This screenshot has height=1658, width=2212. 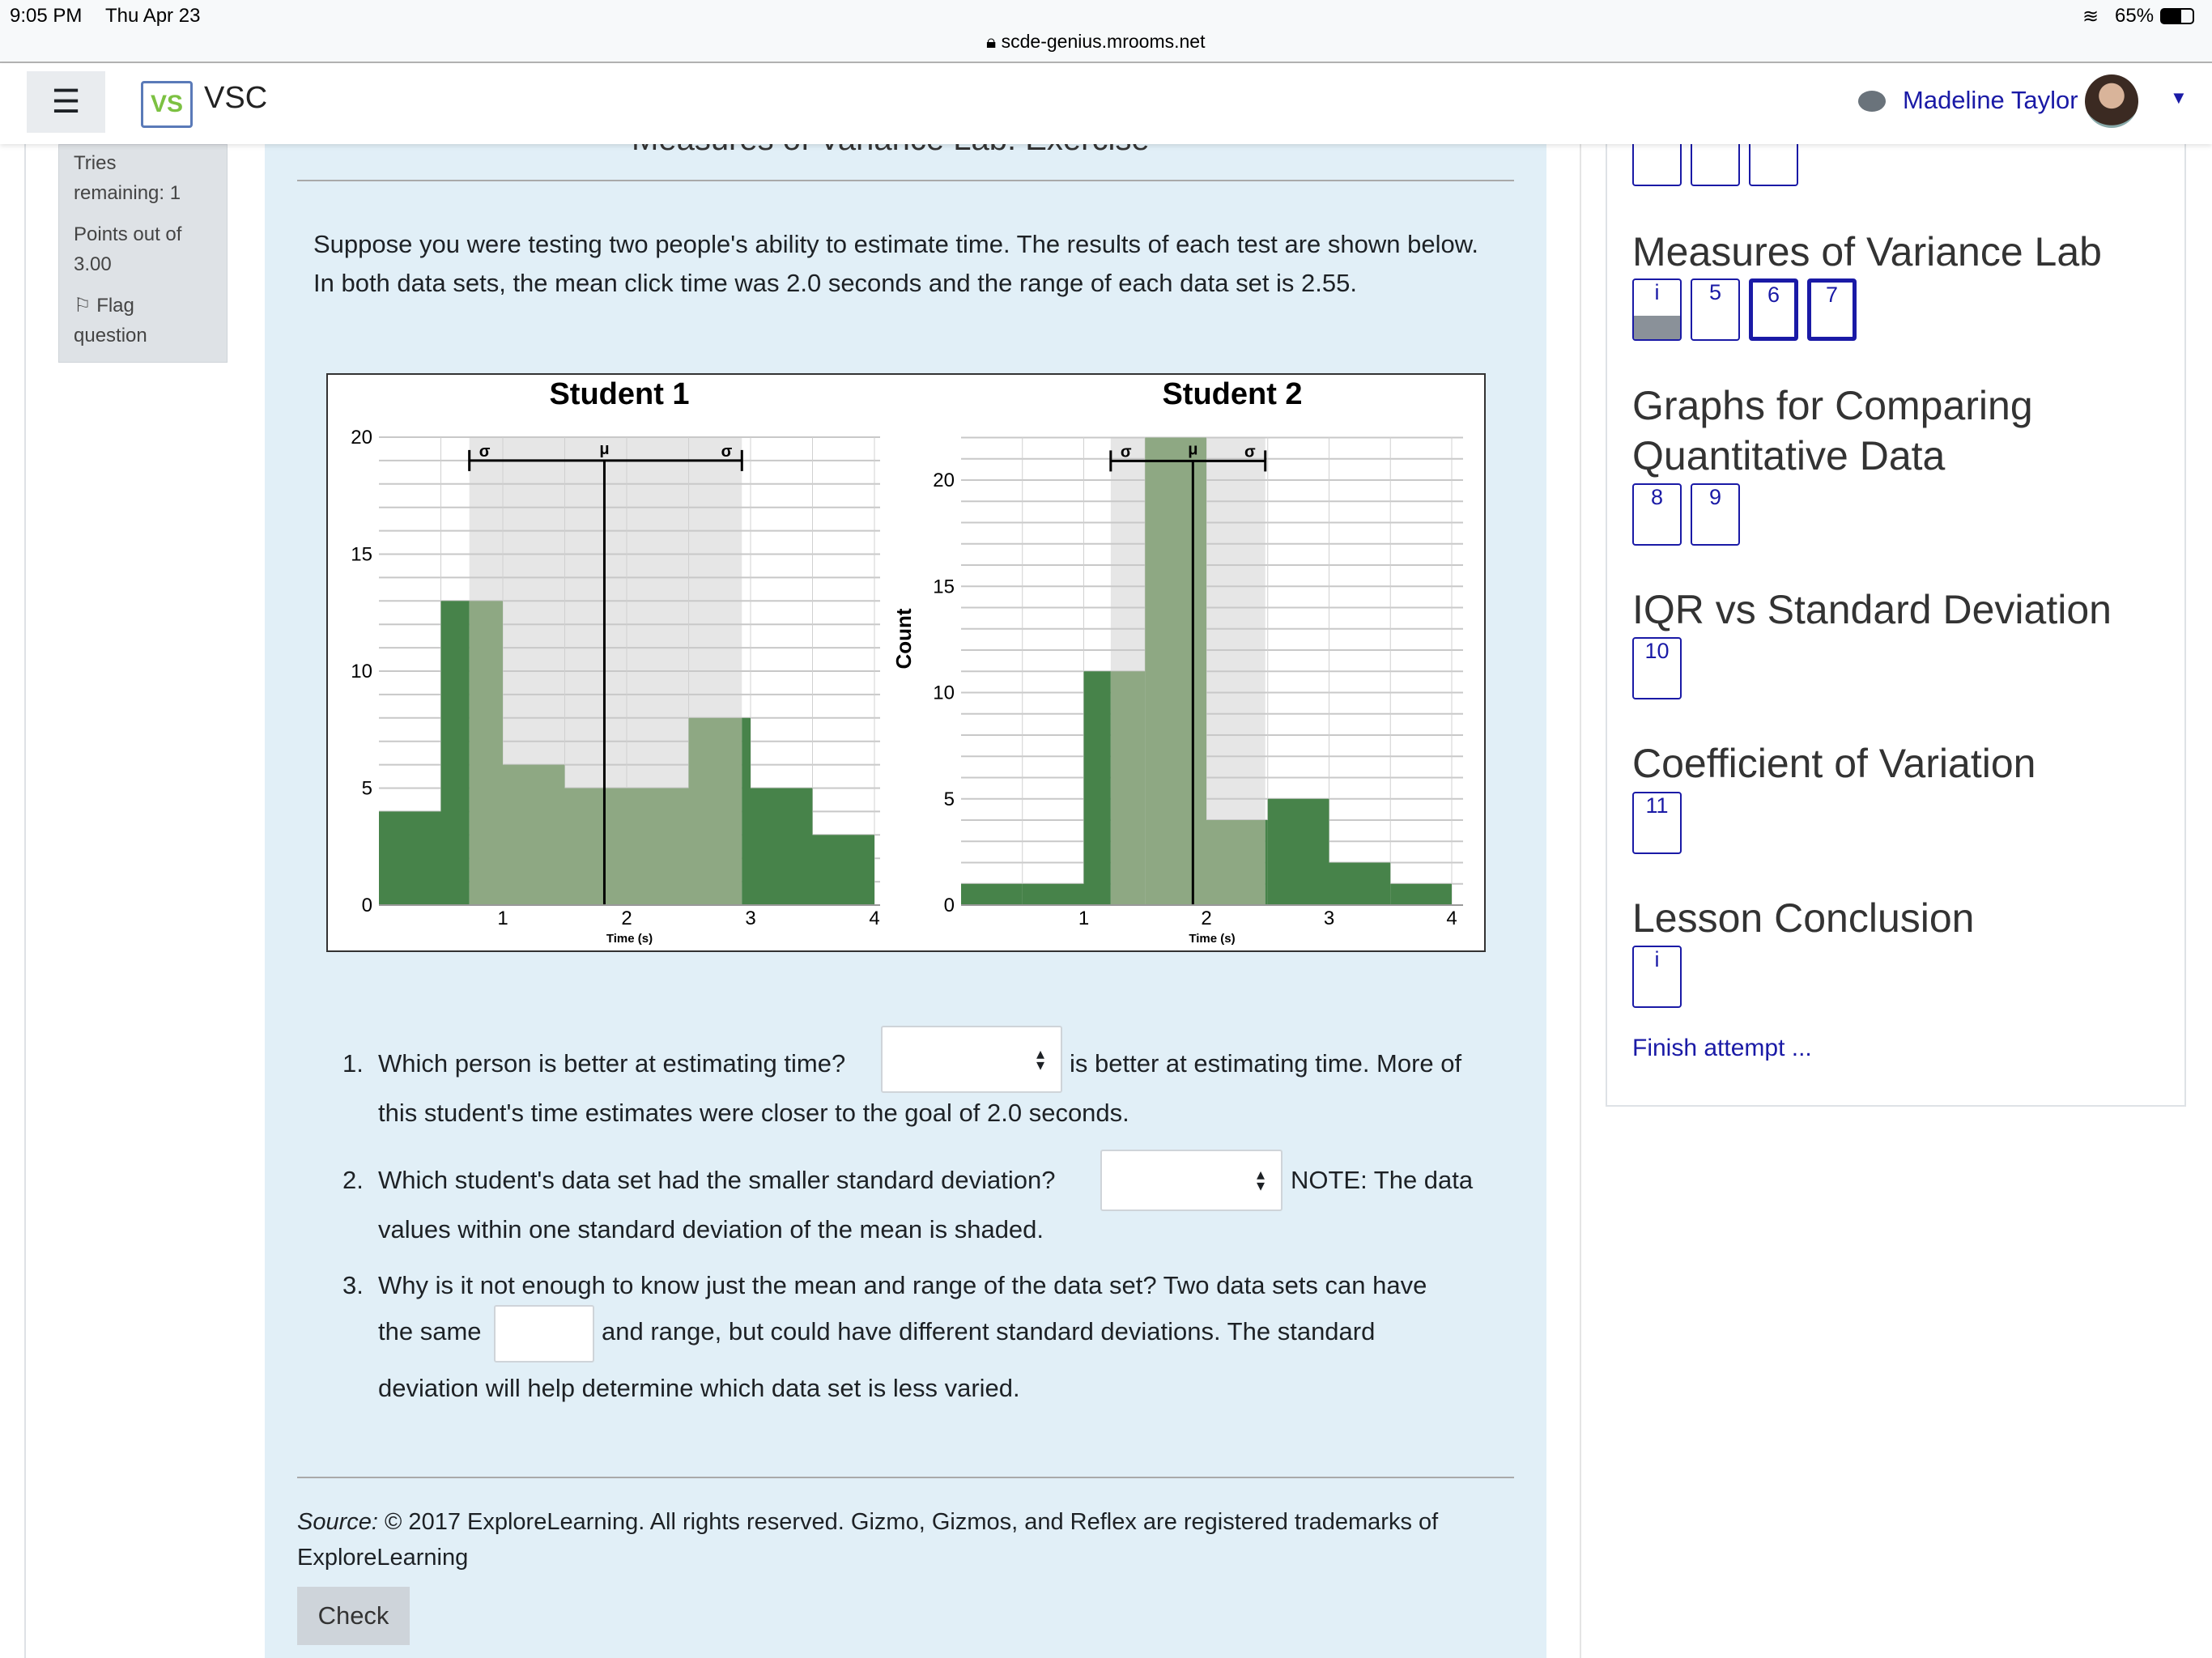 What do you see at coordinates (1834, 763) in the screenshot?
I see `nav-section-title: Coefficient of Variation` at bounding box center [1834, 763].